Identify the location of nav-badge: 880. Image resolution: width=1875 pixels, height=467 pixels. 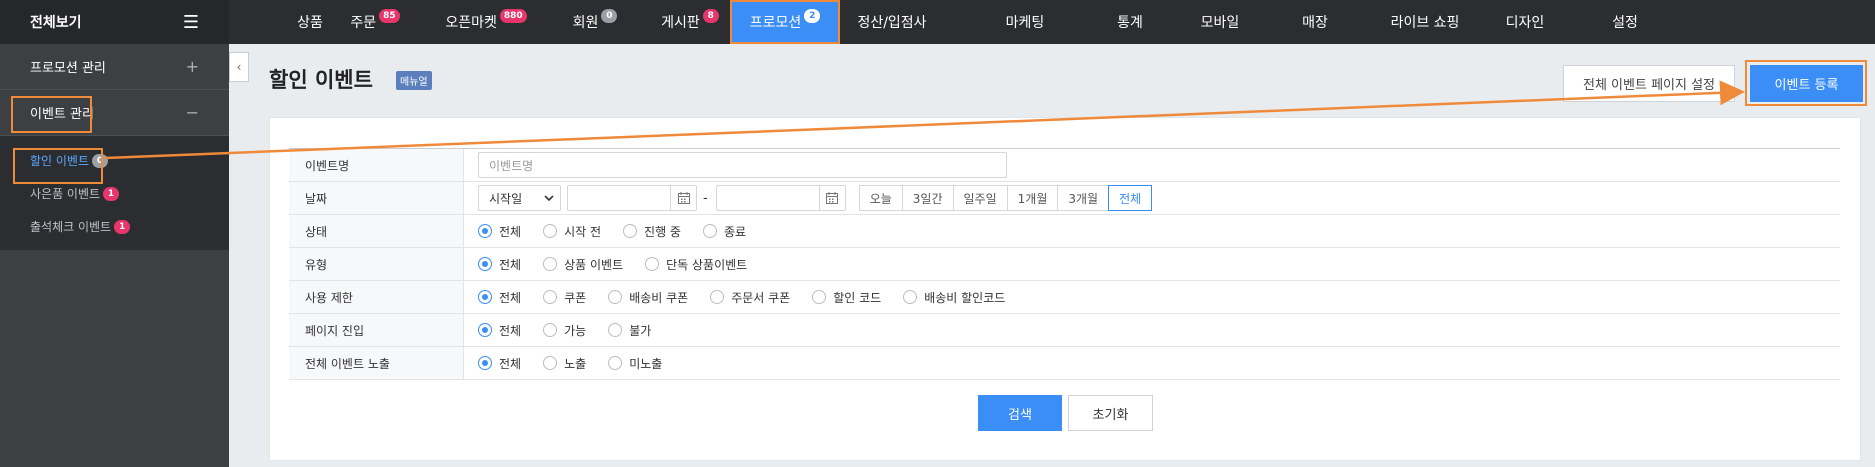
(513, 16).